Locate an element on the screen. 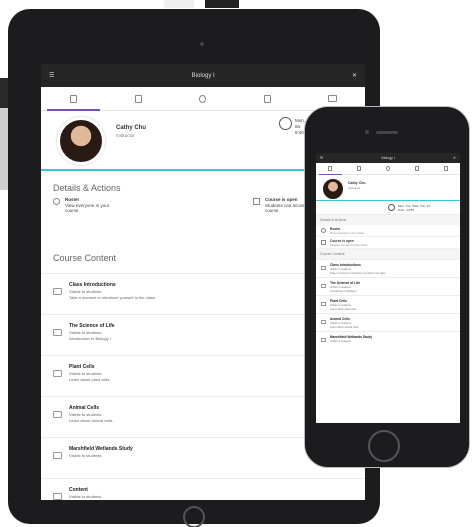 The height and width of the screenshot is (527, 473). phone-app-header: ☰ Biology I ✕ is located at coordinates (388, 158).